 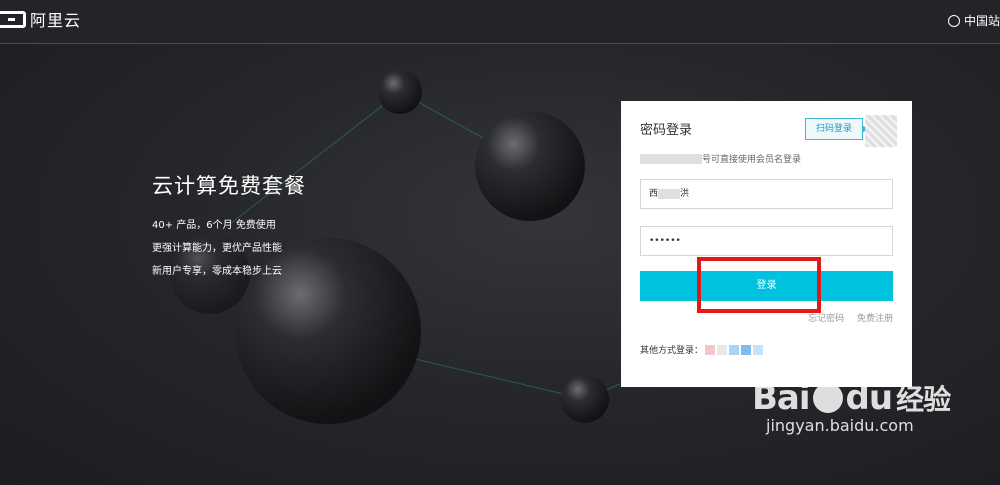 I want to click on password-mask: ••••••, so click(x=665, y=241).